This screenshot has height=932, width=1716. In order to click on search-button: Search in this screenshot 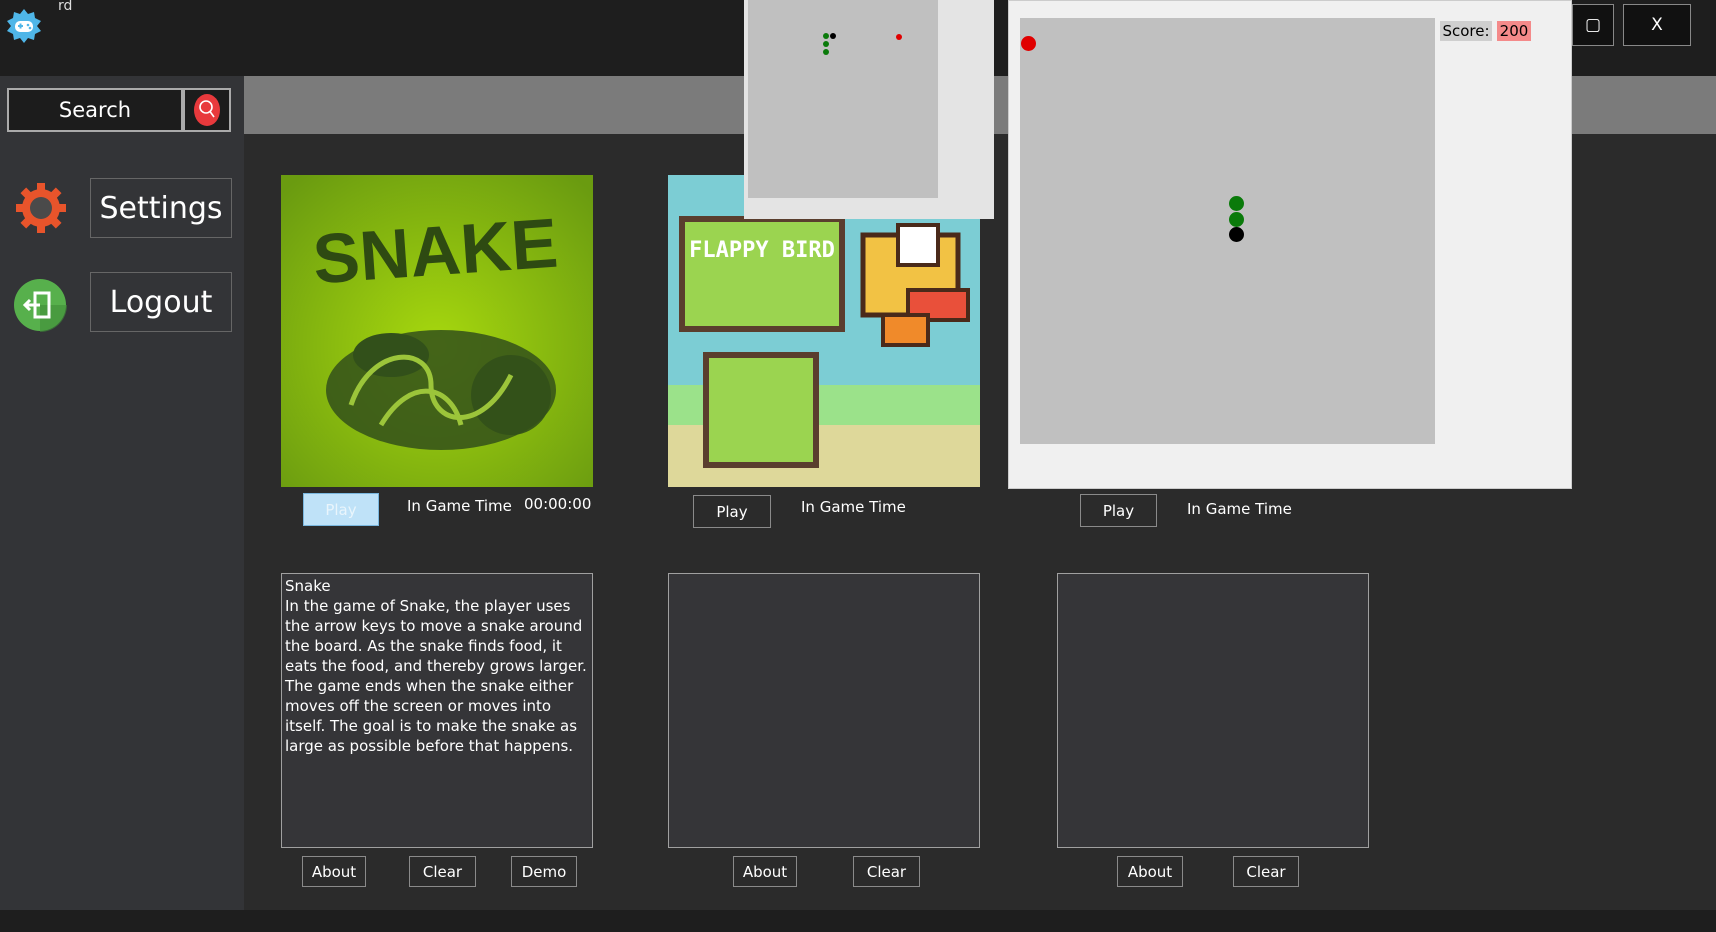, I will do `click(95, 110)`.